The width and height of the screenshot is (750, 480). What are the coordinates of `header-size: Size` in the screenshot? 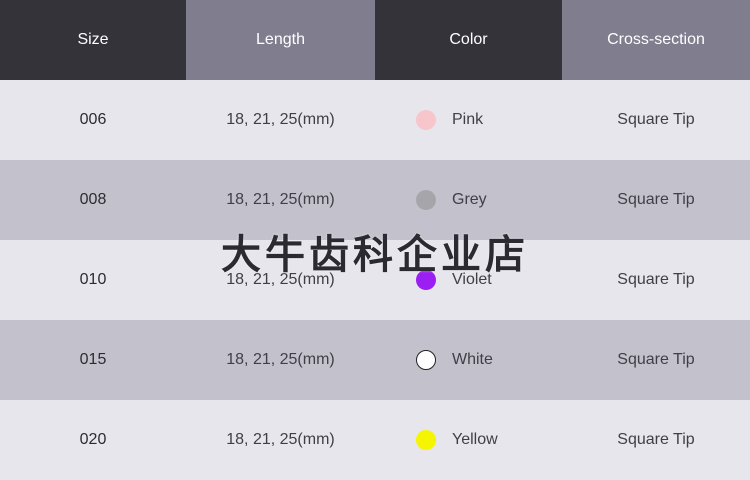 It's located at (93, 40).